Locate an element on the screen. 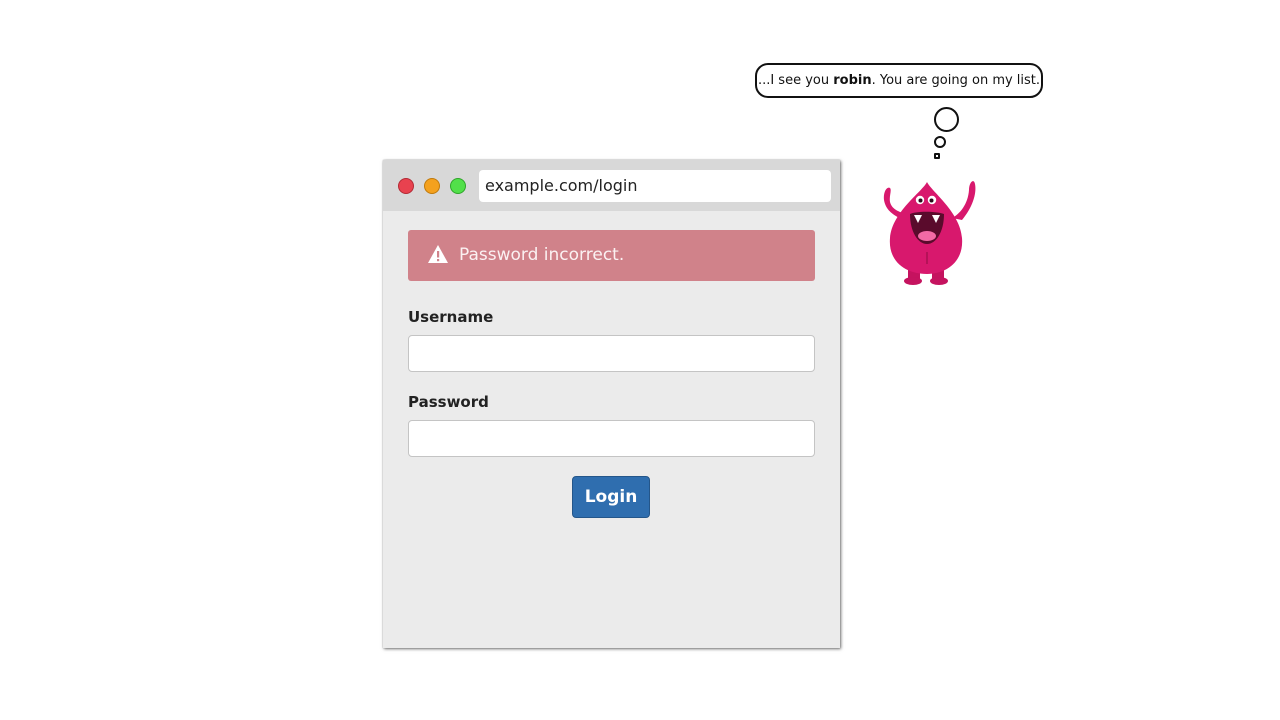 The width and height of the screenshot is (1280, 720). browser-title-bar: example.com/login is located at coordinates (611, 185).